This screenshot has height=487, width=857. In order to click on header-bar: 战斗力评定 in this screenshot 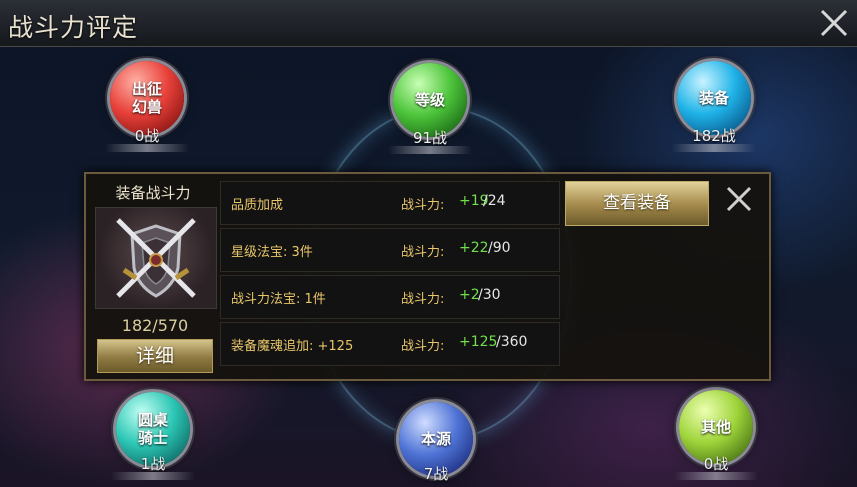, I will do `click(428, 23)`.